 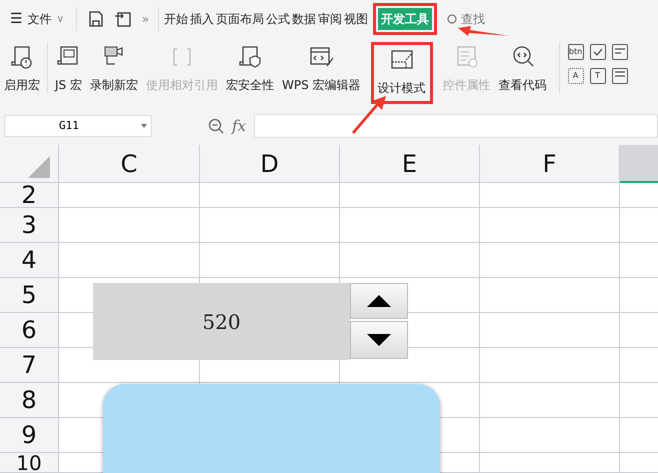 What do you see at coordinates (144, 126) in the screenshot?
I see `dropdown-icon` at bounding box center [144, 126].